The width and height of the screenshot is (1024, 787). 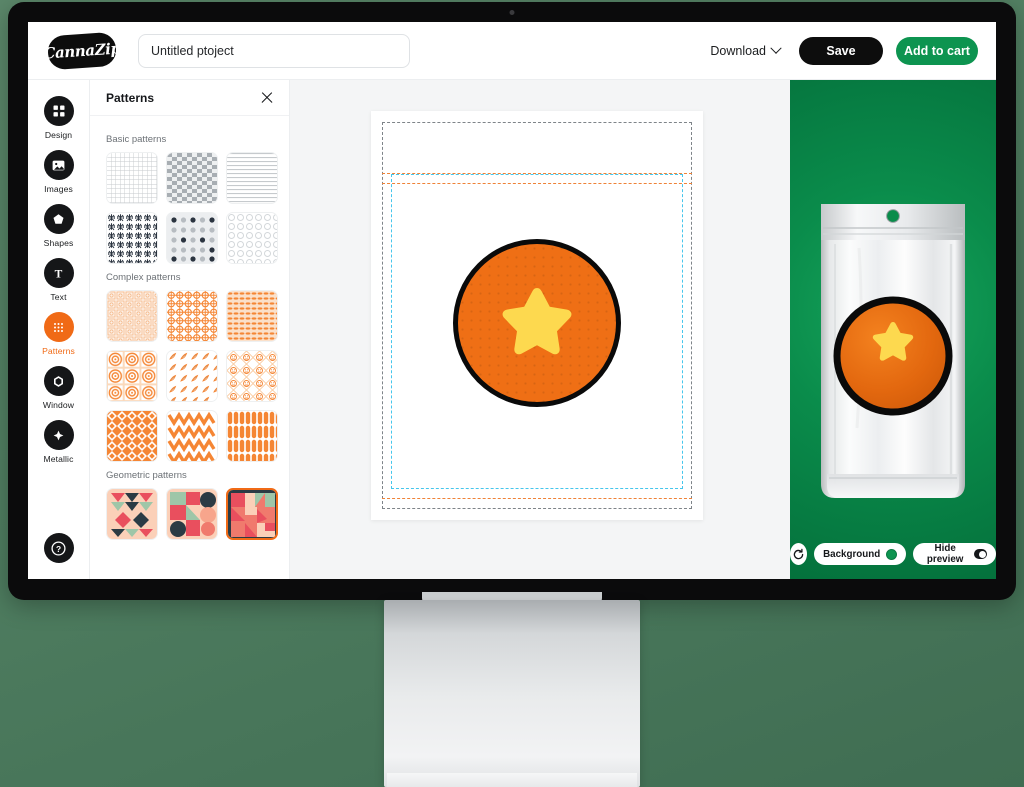 I want to click on pattern-swatch-chevron-zigzag, so click(x=192, y=436).